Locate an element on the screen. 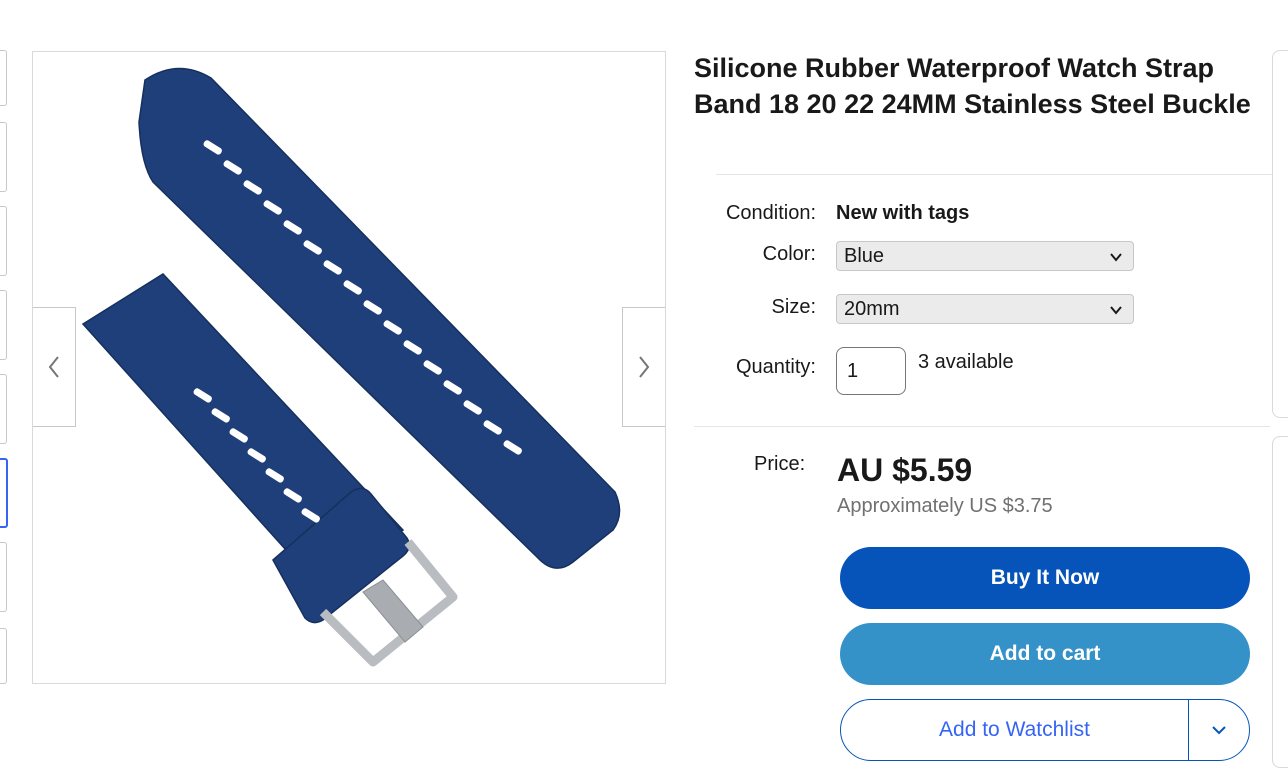 The image size is (1288, 768). watchlist-dropdown-button is located at coordinates (1219, 730).